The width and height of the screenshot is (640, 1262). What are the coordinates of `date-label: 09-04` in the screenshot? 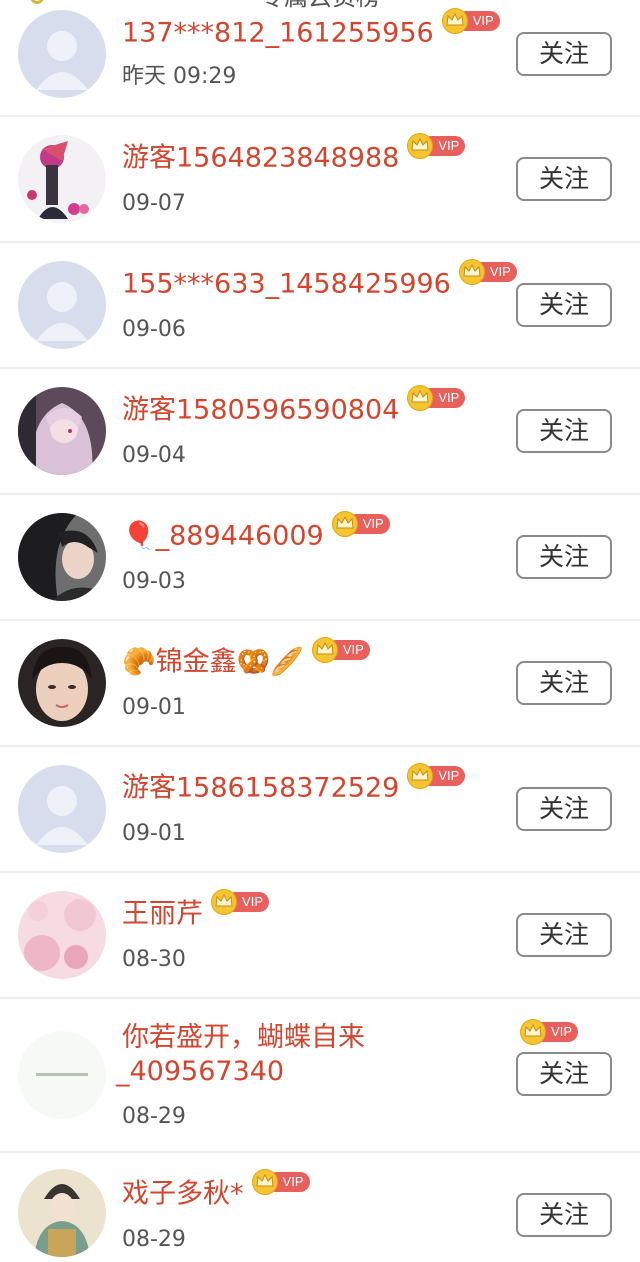 It's located at (154, 455).